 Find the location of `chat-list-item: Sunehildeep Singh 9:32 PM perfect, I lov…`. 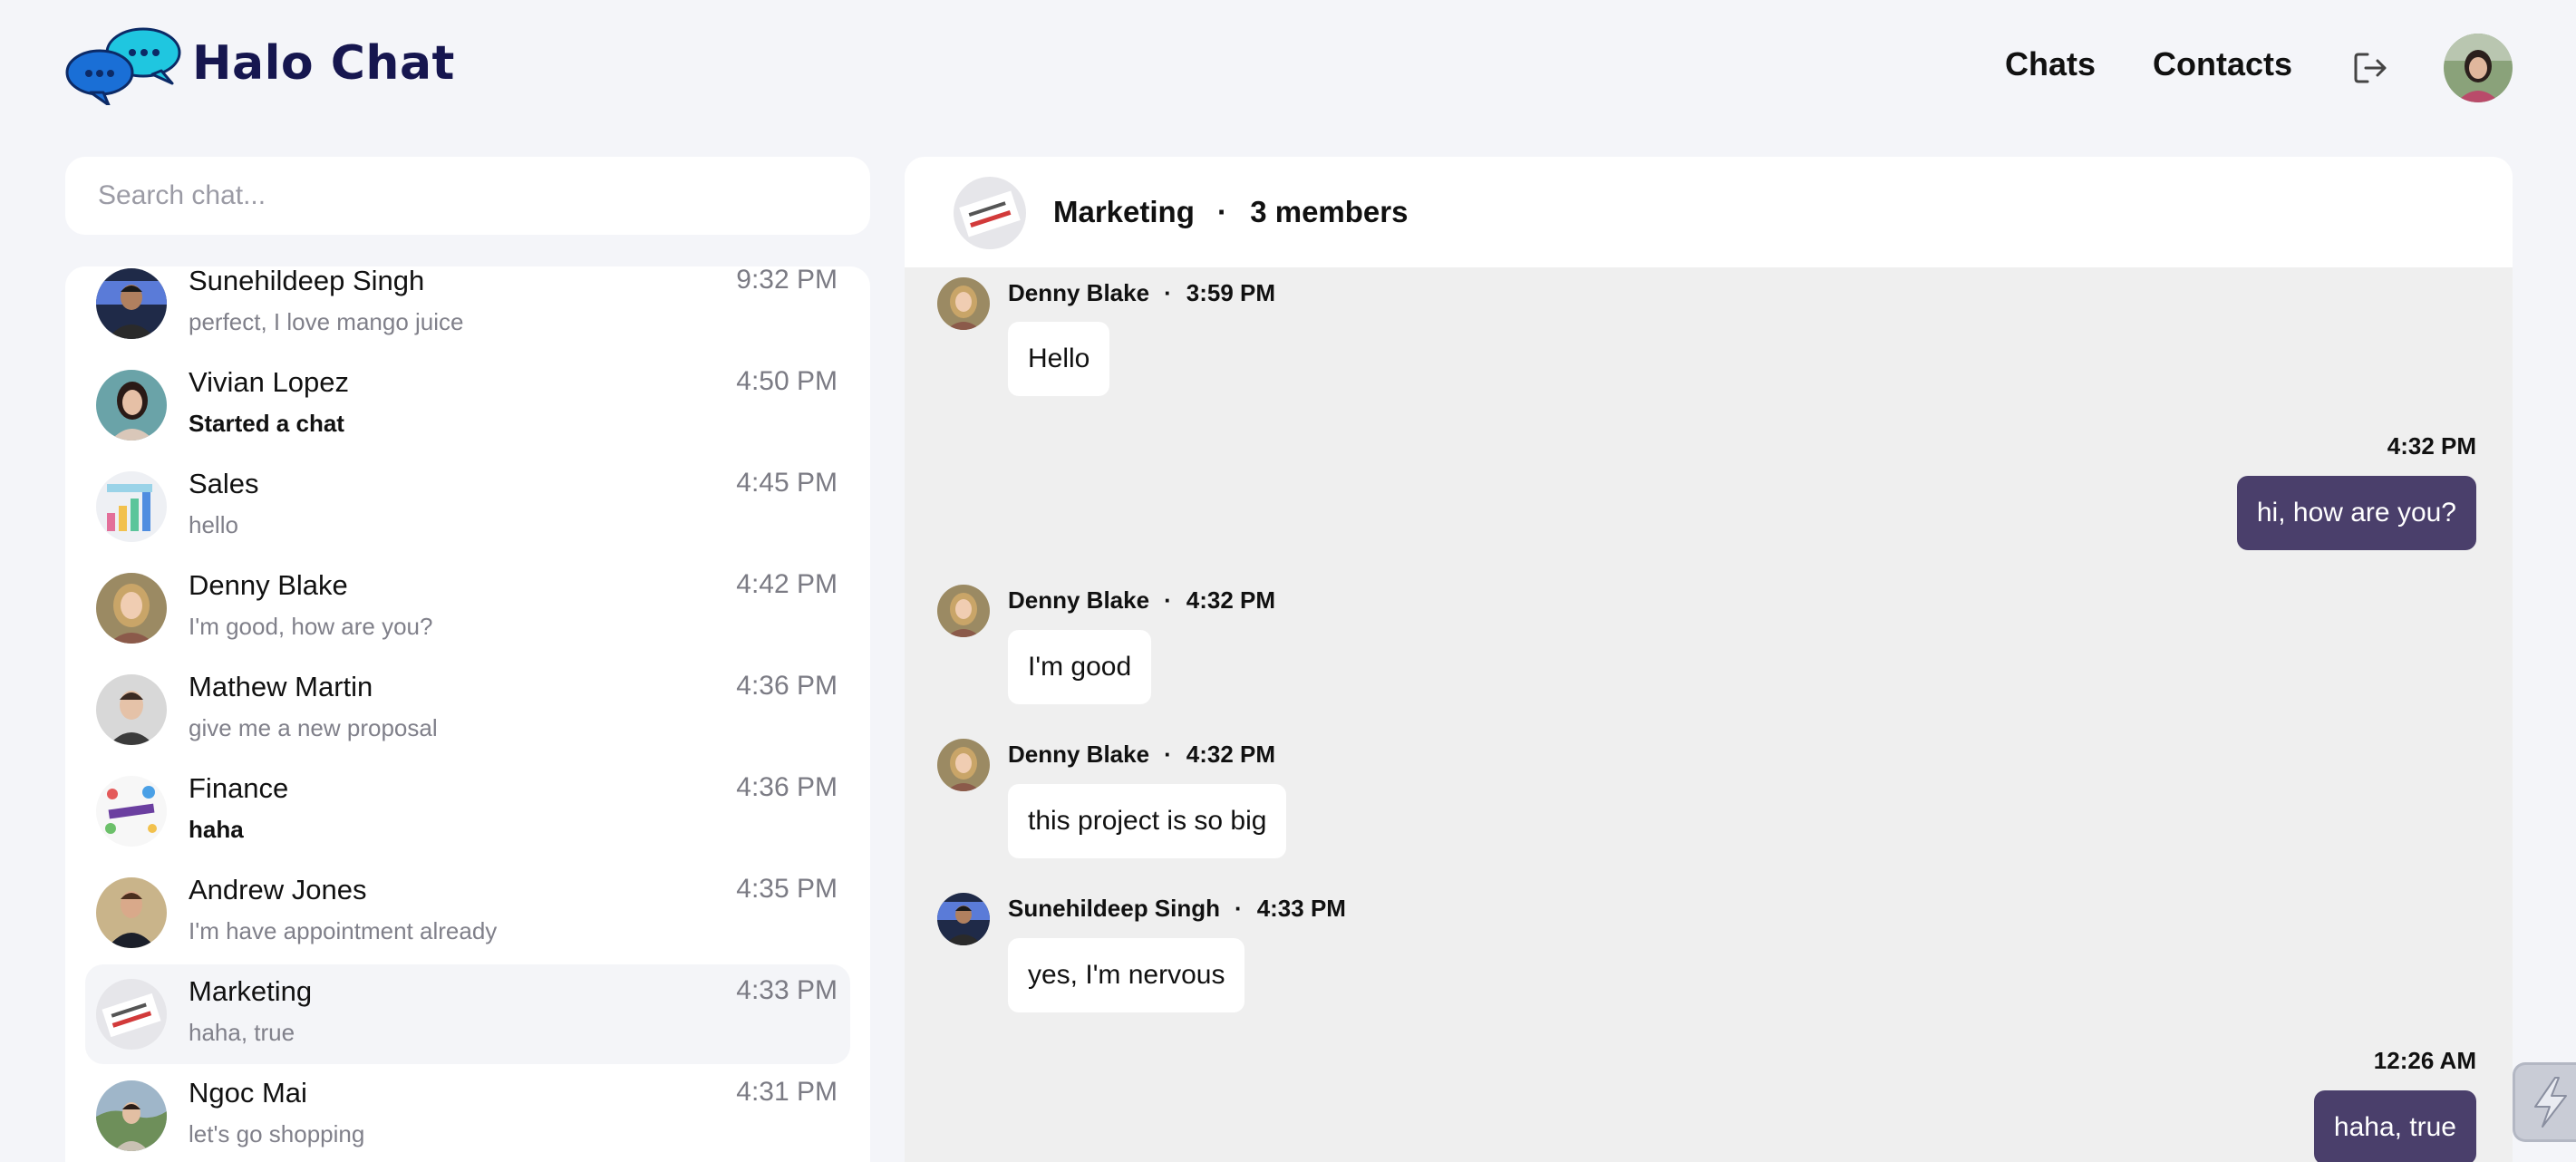

chat-list-item: Sunehildeep Singh 9:32 PM perfect, I lov… is located at coordinates (467, 309).